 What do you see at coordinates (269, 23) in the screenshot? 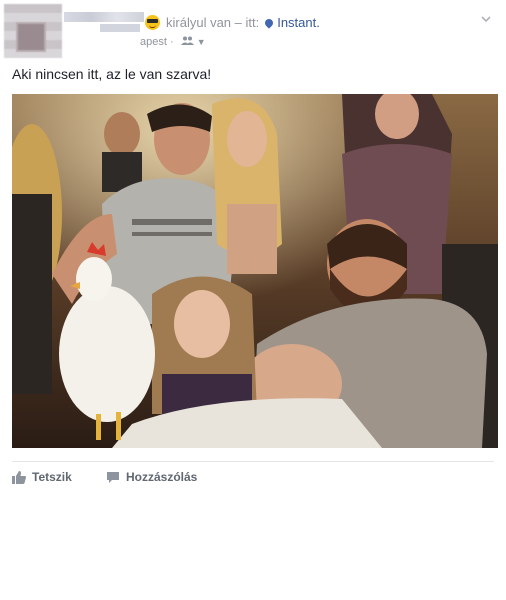
I see `location-pin-icon` at bounding box center [269, 23].